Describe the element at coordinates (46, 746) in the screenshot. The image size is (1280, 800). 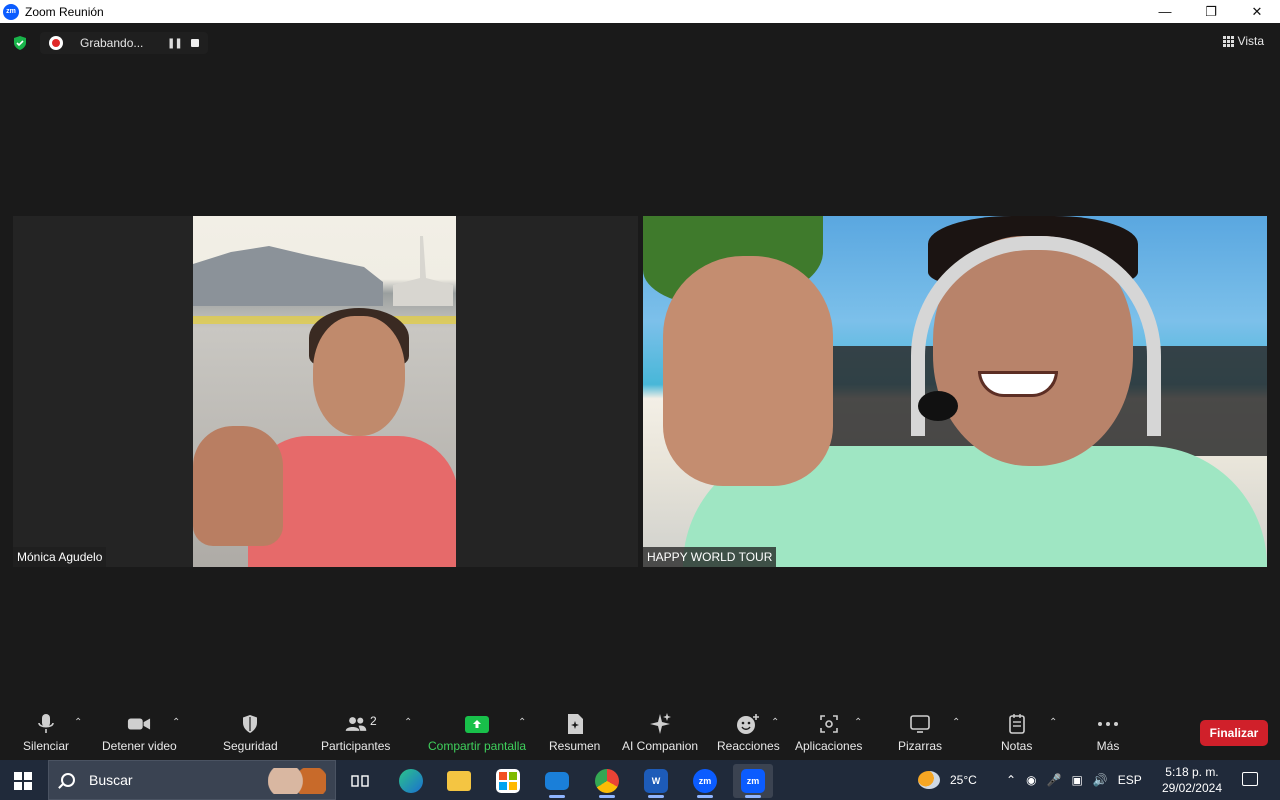
I see `mute-label: Silenciar` at that location.